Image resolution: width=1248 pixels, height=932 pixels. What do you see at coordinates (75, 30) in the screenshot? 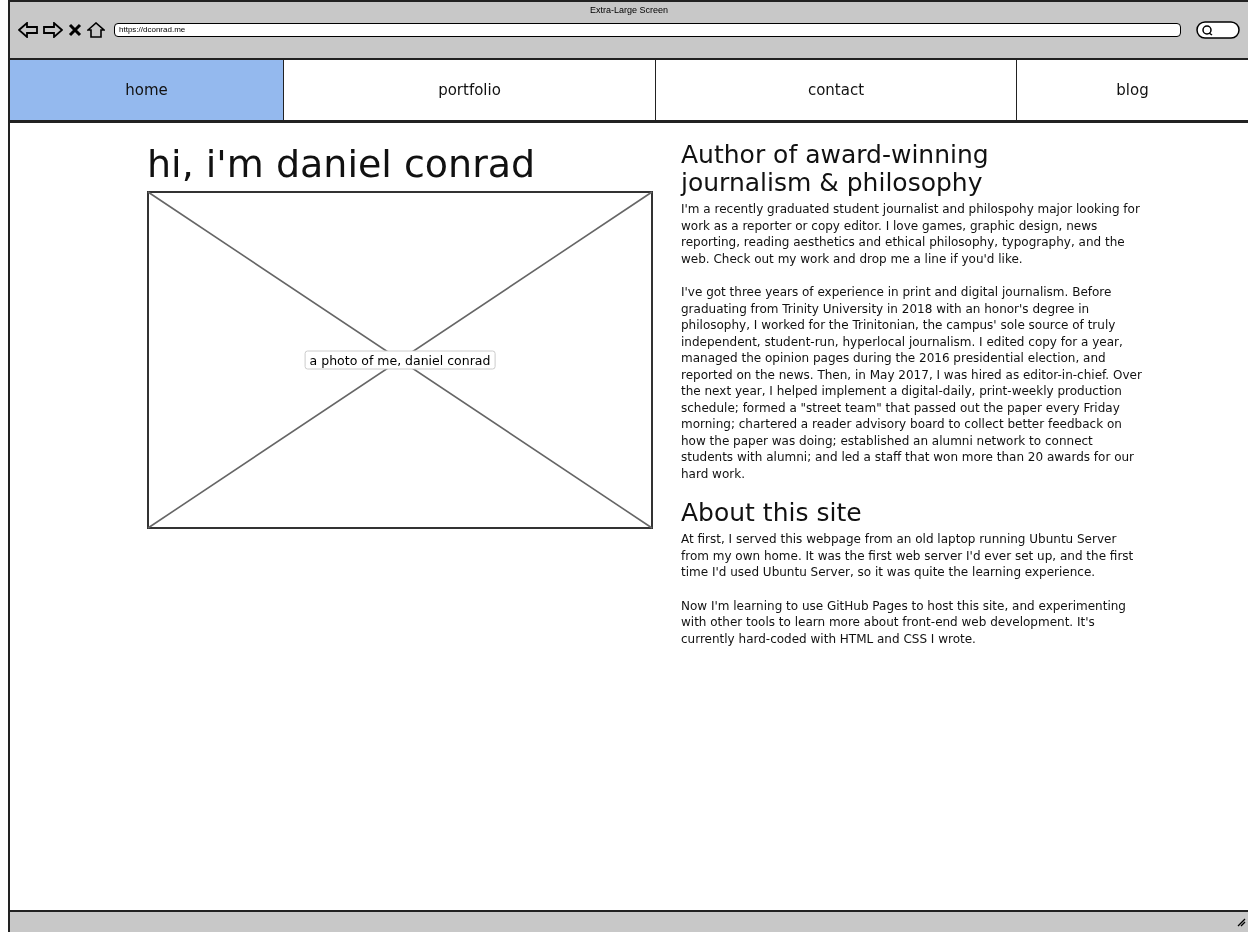
I see `close-icon` at bounding box center [75, 30].